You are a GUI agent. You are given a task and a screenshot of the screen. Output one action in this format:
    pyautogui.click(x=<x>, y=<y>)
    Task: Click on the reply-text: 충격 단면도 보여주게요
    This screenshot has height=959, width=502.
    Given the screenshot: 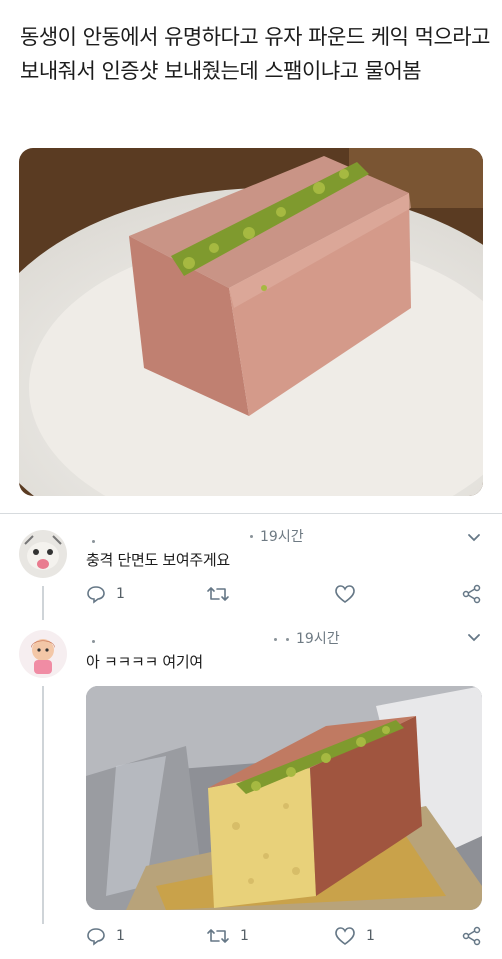 What is the action you would take?
    pyautogui.click(x=158, y=560)
    